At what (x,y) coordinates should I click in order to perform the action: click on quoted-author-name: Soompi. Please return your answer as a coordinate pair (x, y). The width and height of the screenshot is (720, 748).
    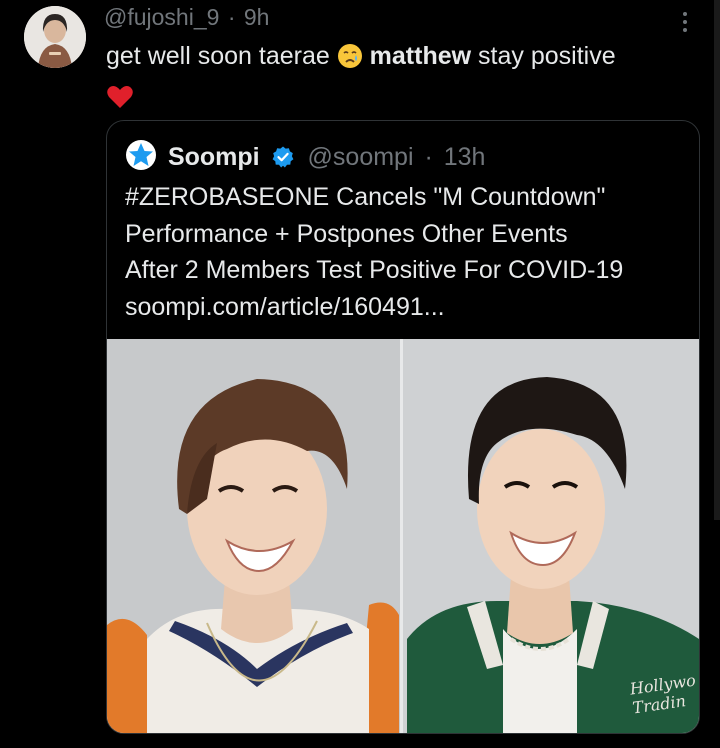
    Looking at the image, I should click on (214, 157).